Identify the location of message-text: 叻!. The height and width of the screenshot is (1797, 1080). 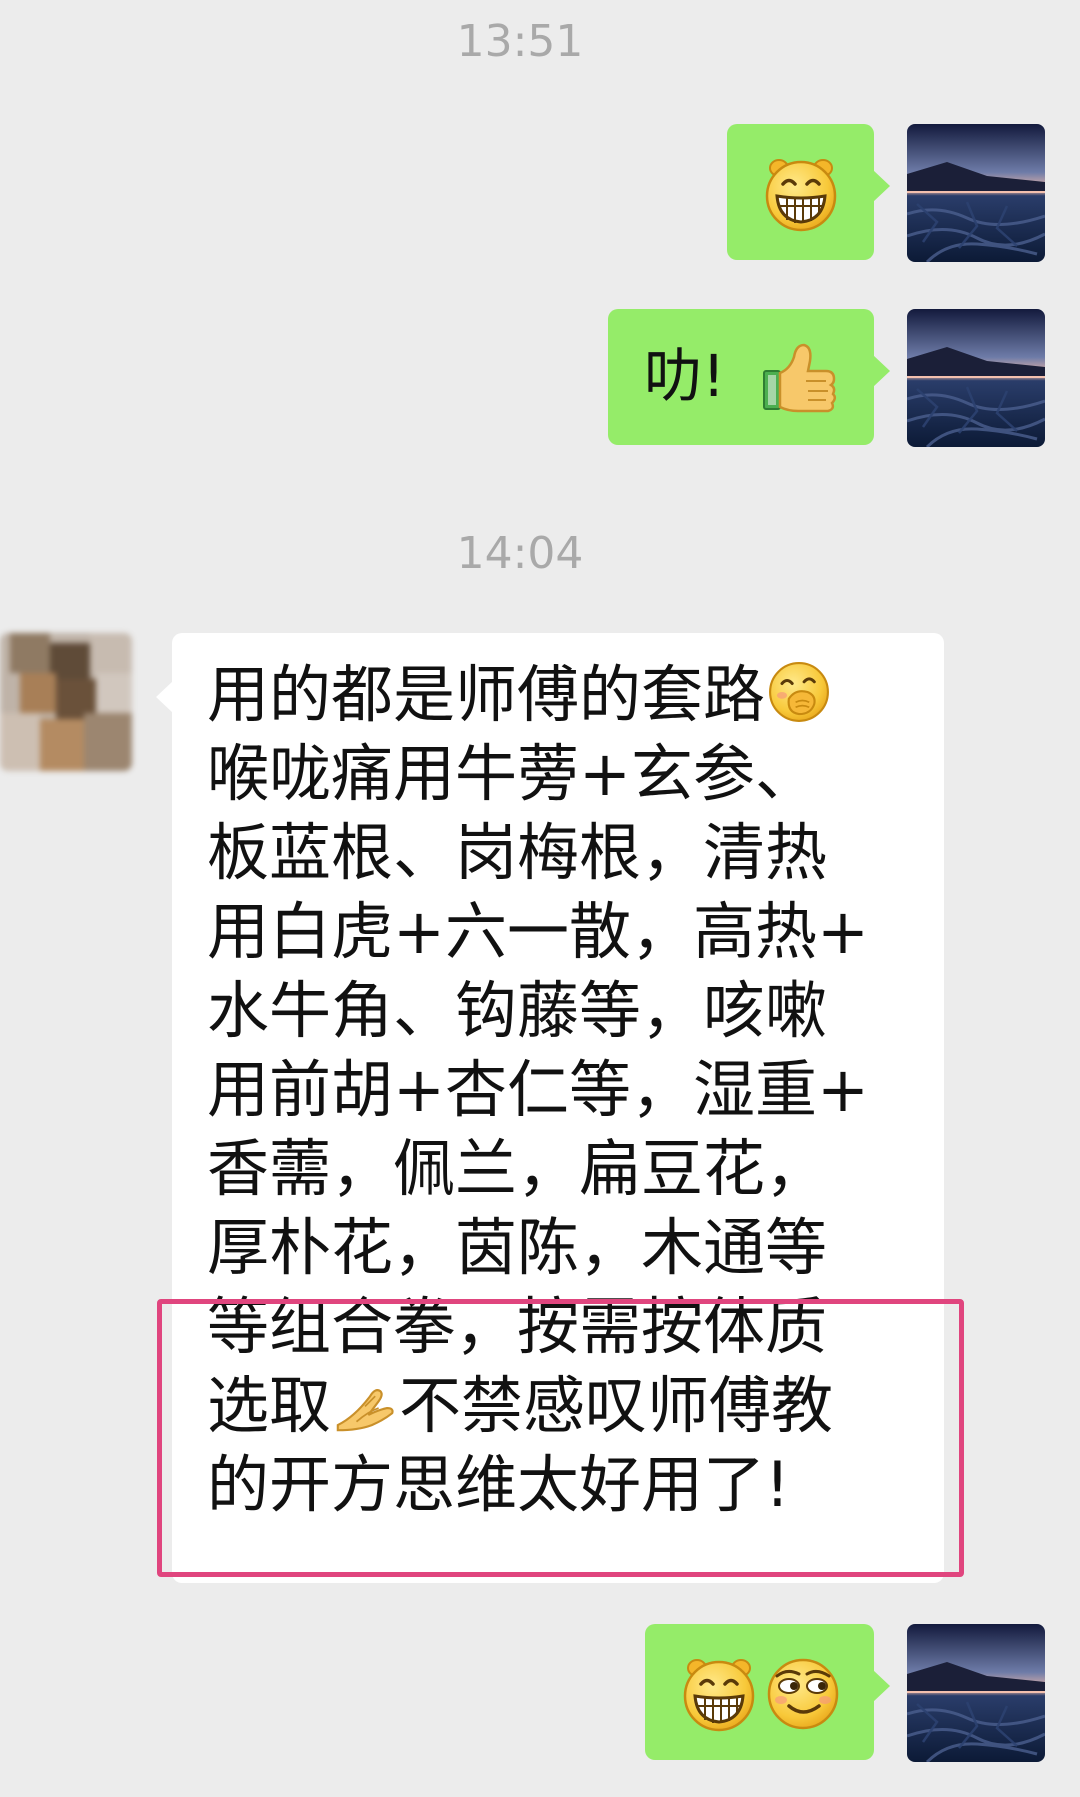
(685, 376).